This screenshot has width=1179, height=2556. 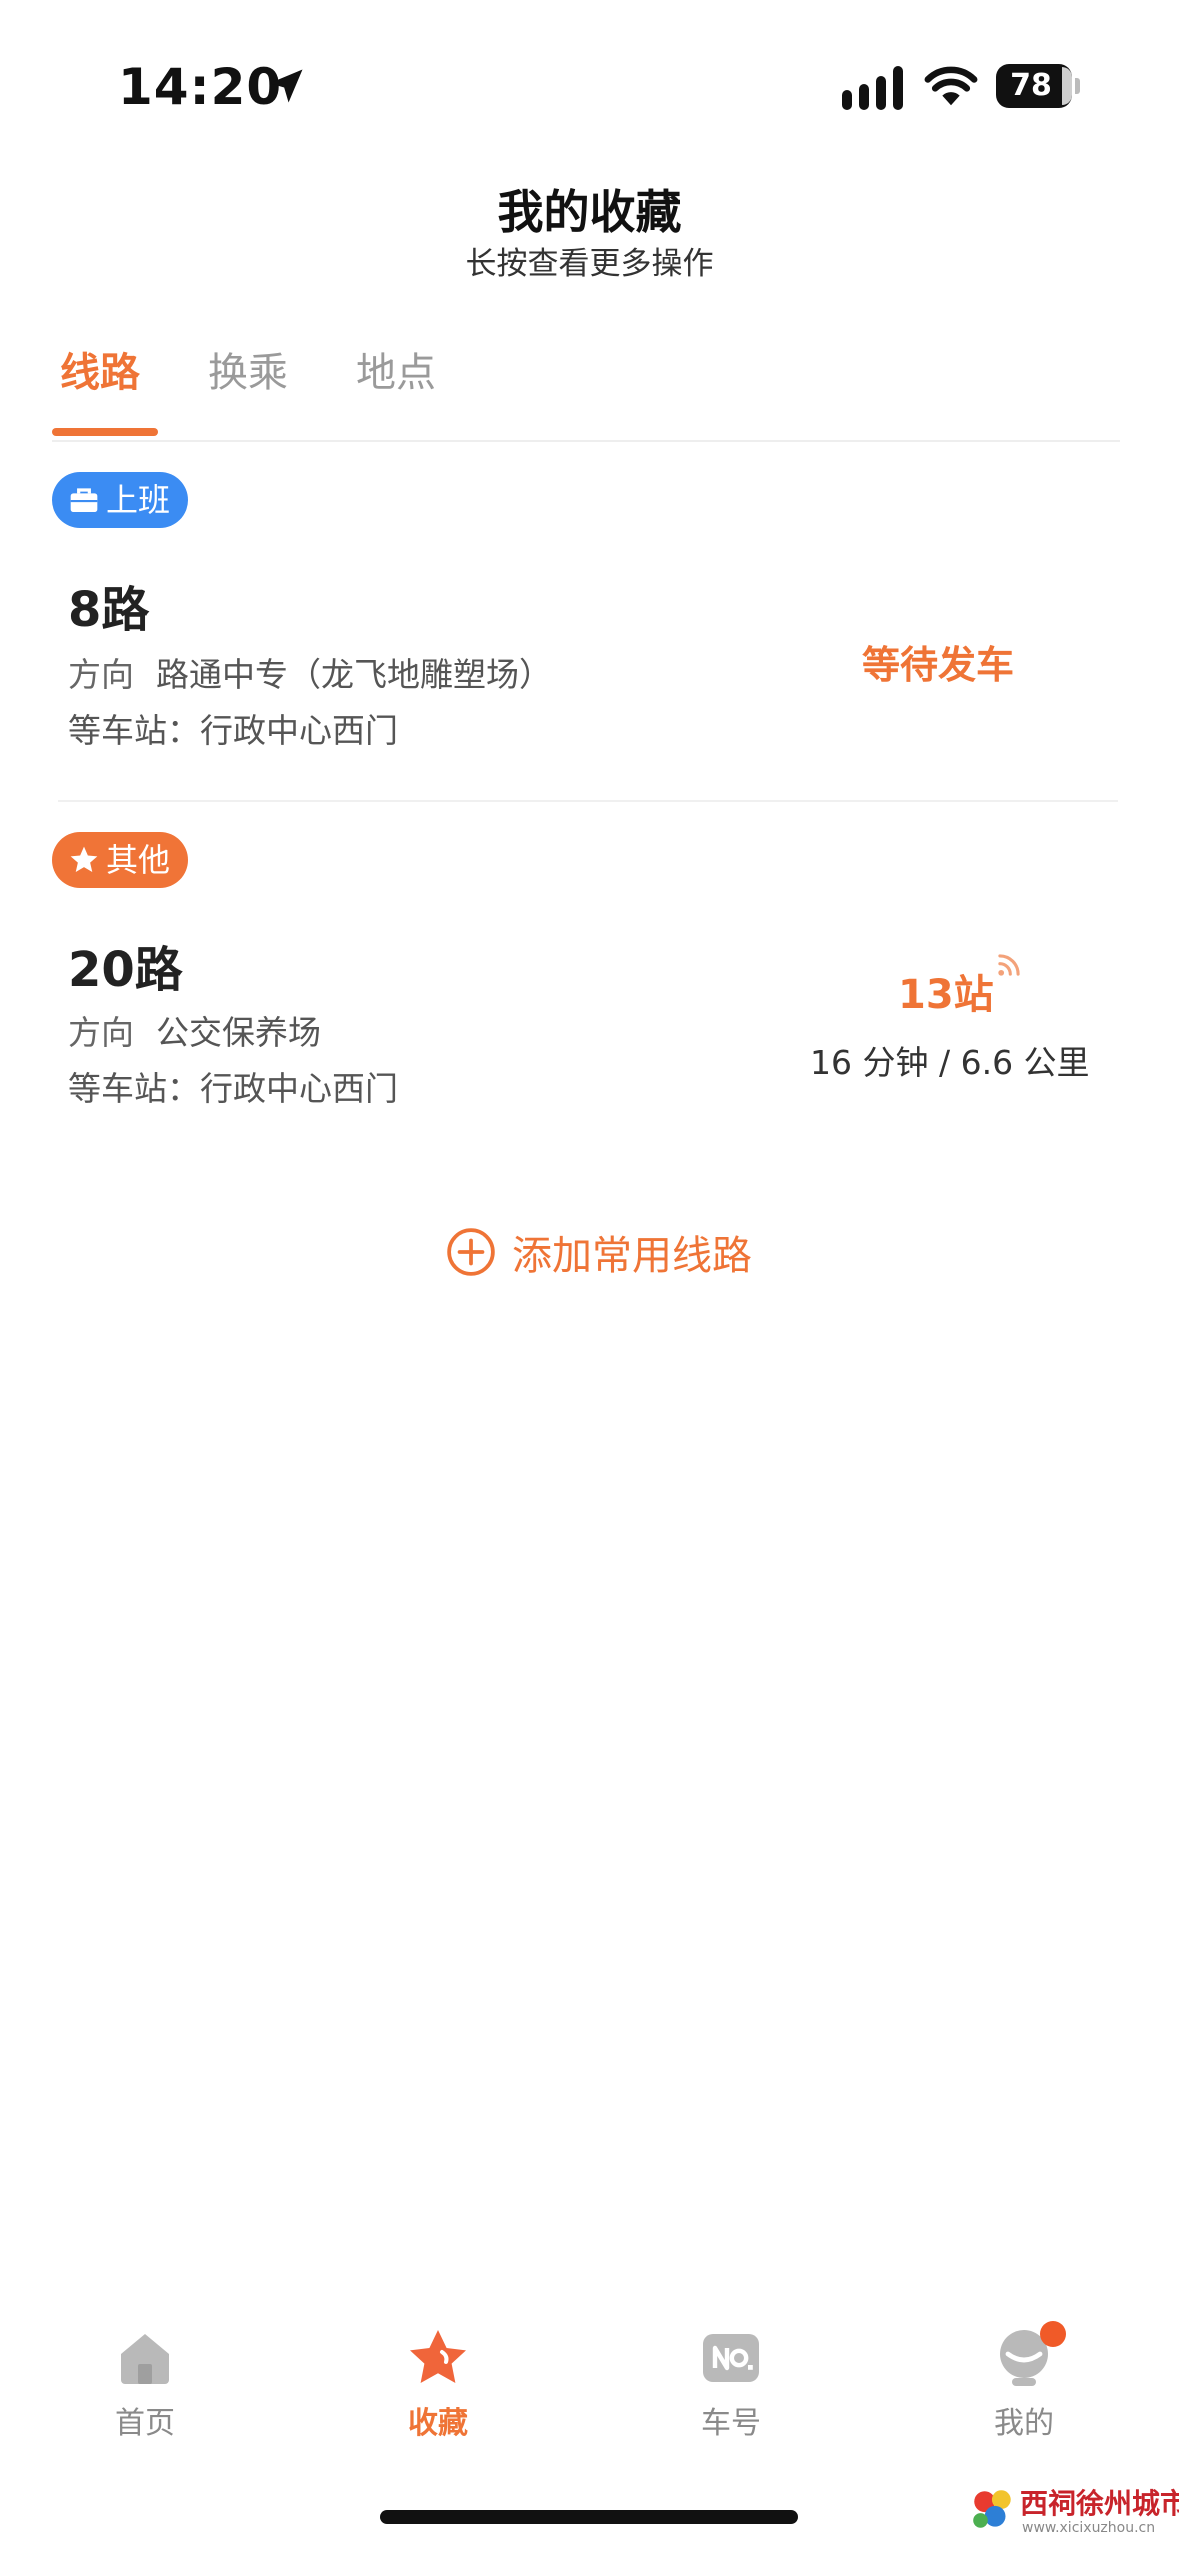 What do you see at coordinates (731, 2358) in the screenshot?
I see `bus-number-icon` at bounding box center [731, 2358].